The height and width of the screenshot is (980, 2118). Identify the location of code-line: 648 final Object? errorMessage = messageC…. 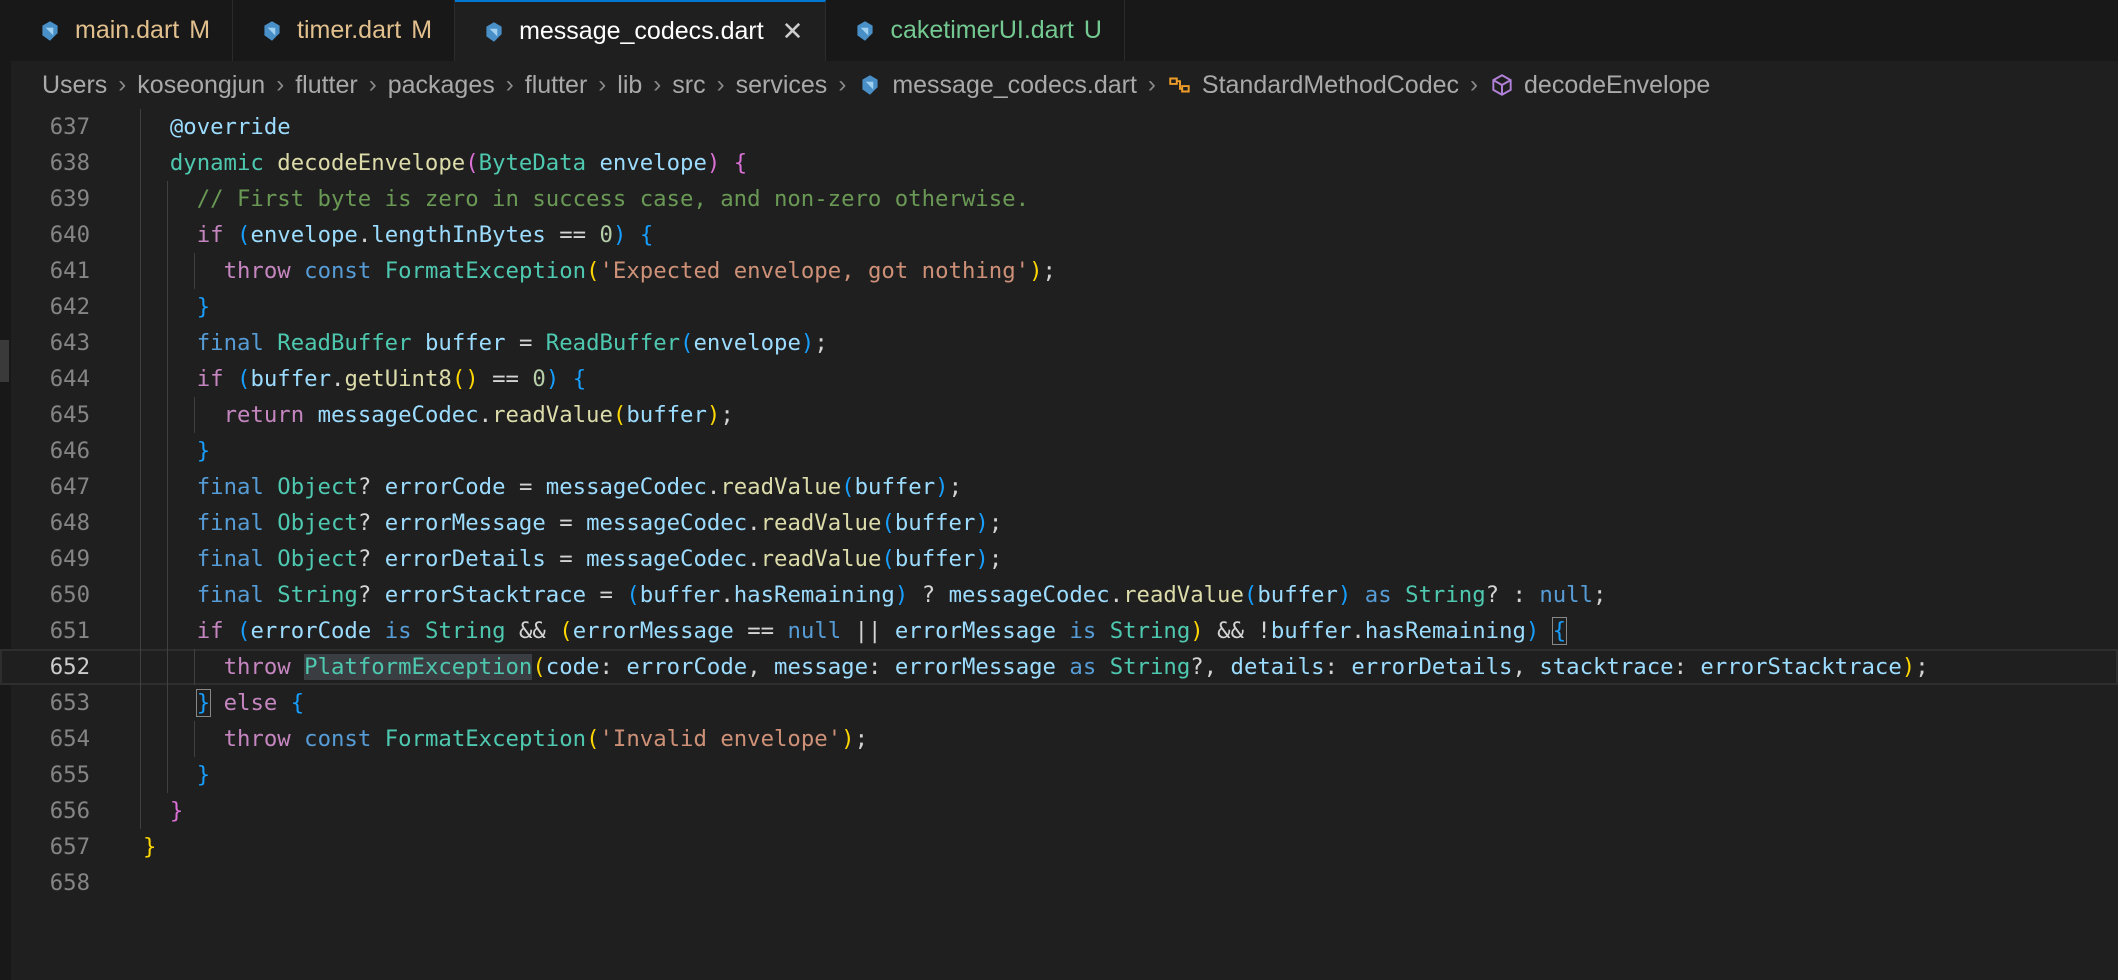
(1059, 523).